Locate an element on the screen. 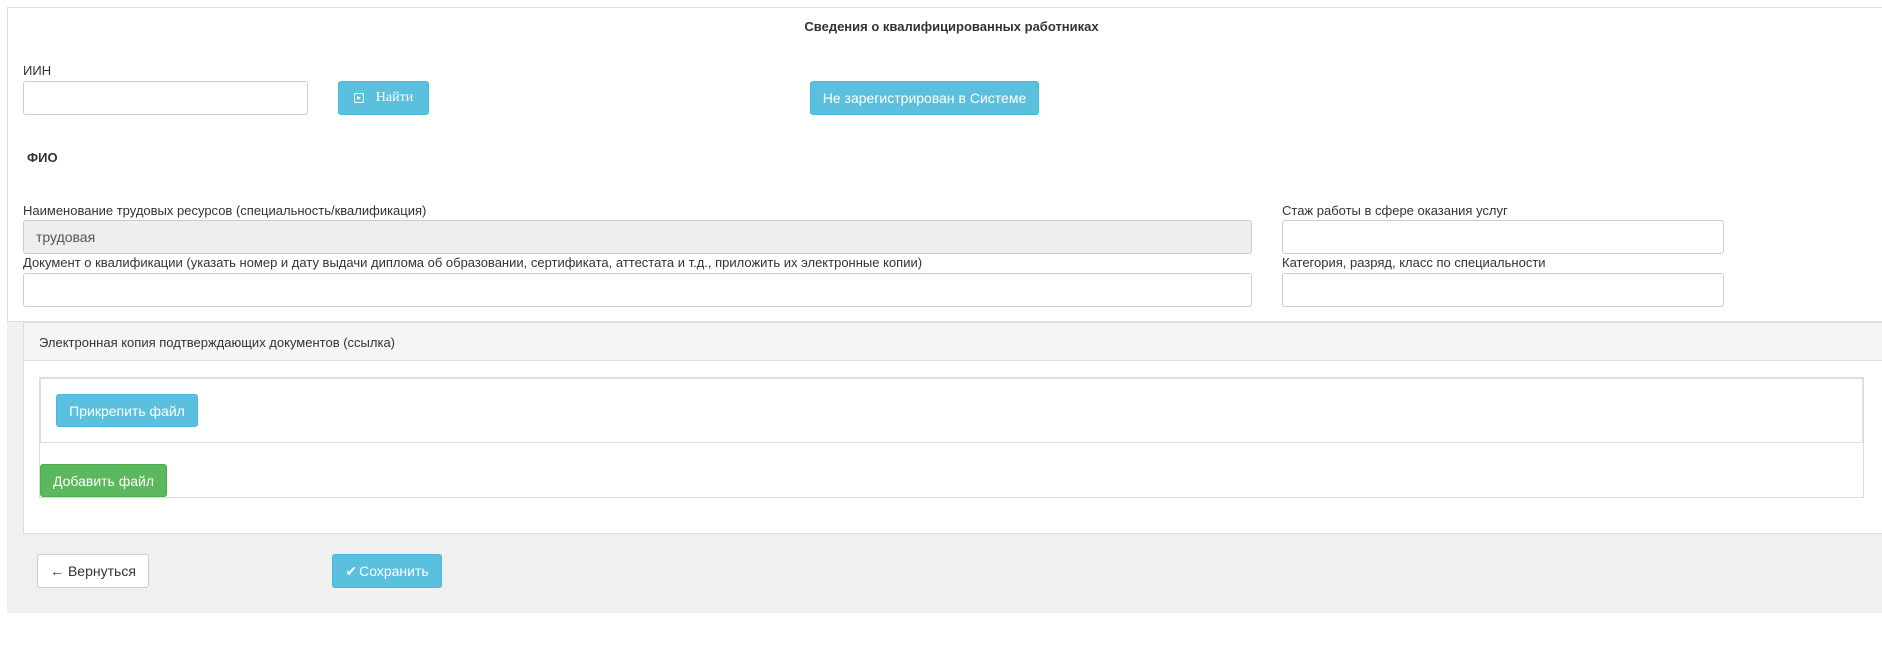  iin-input is located at coordinates (165, 98).